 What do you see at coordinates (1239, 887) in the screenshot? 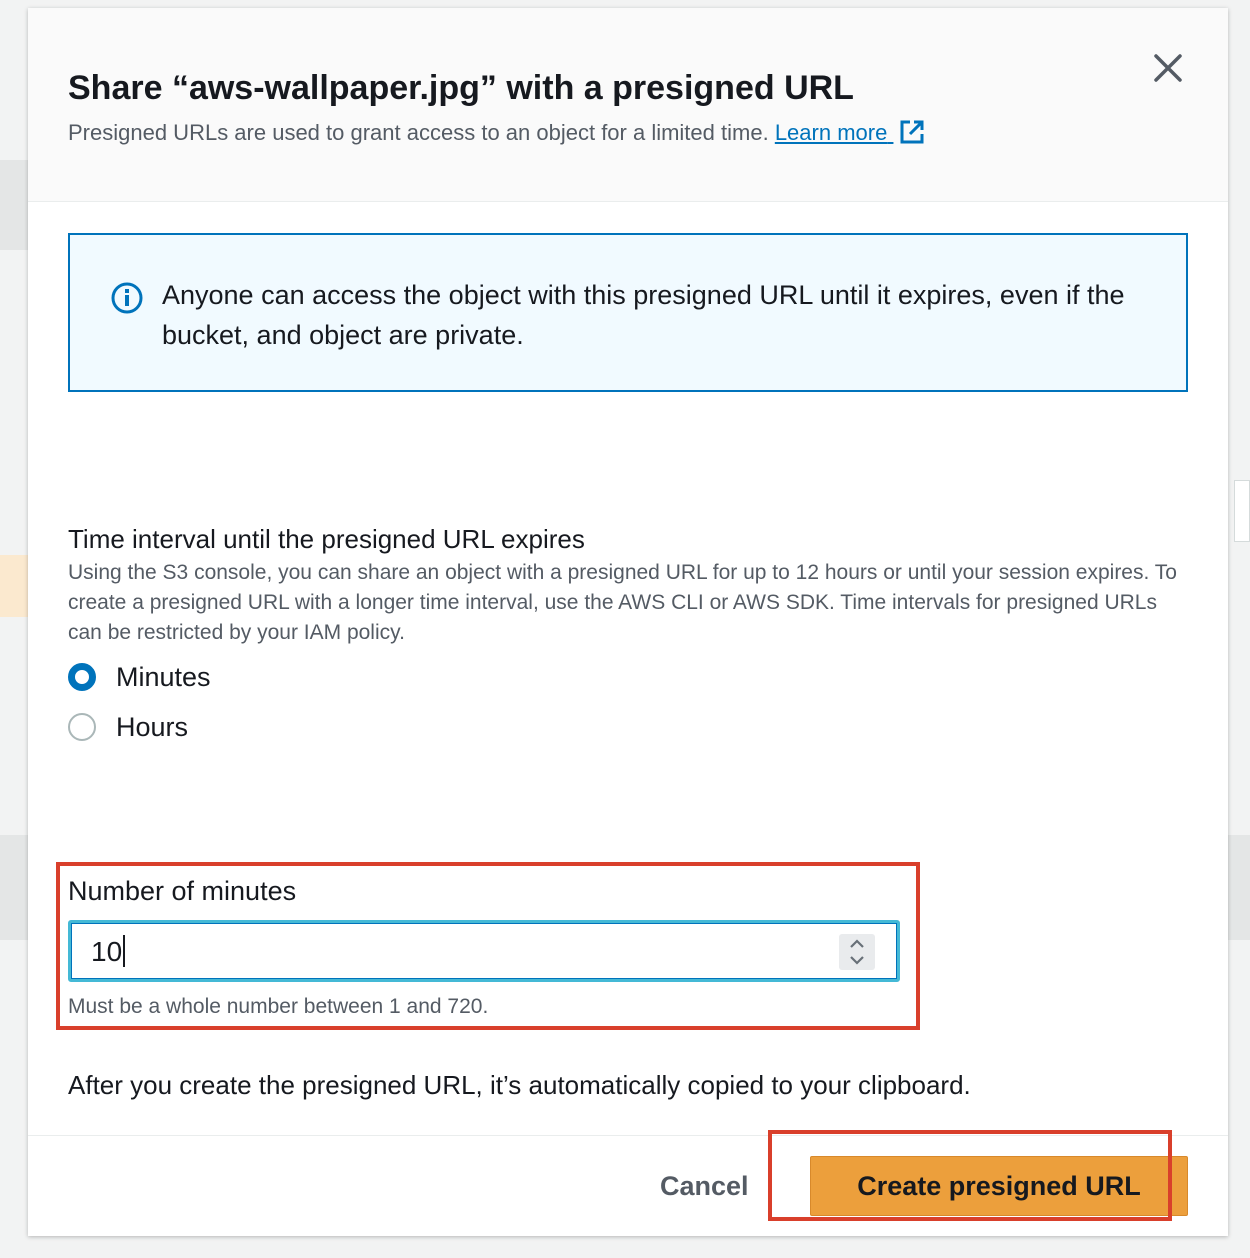
I see `background-table-row-right` at bounding box center [1239, 887].